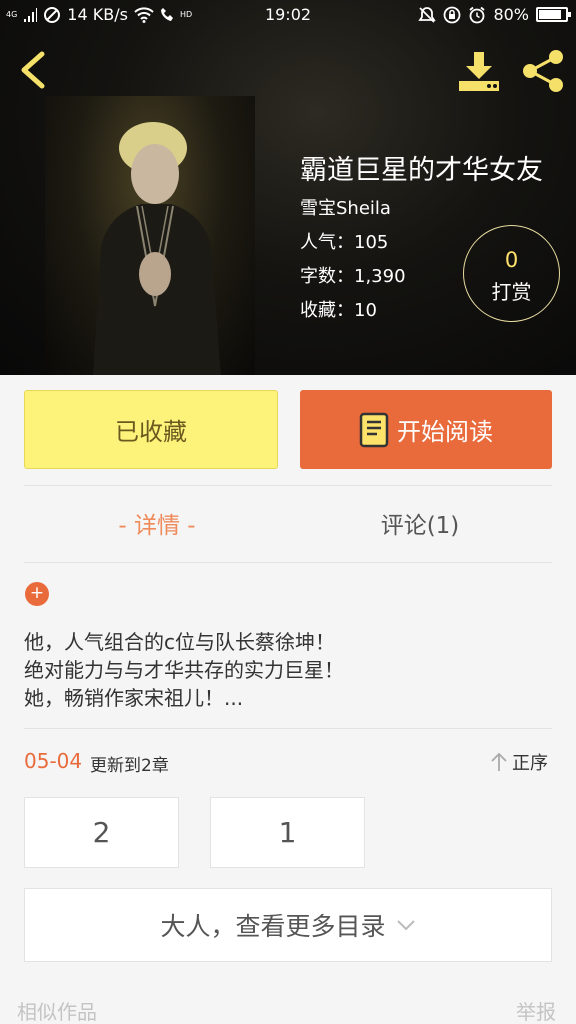 This screenshot has width=576, height=1024. I want to click on share-icon, so click(543, 71).